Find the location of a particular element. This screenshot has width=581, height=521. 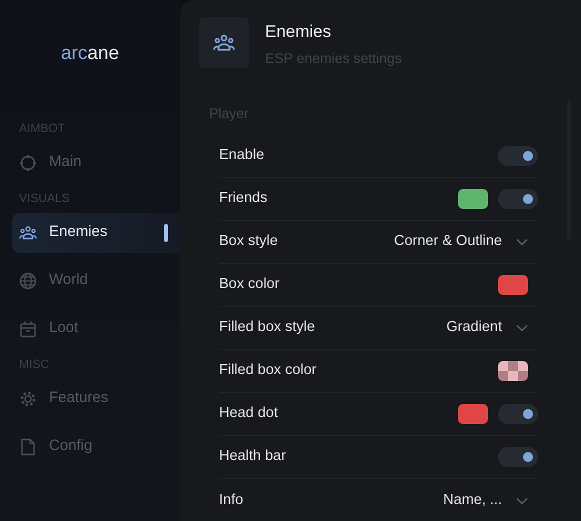

page-title: Enemies is located at coordinates (298, 32).